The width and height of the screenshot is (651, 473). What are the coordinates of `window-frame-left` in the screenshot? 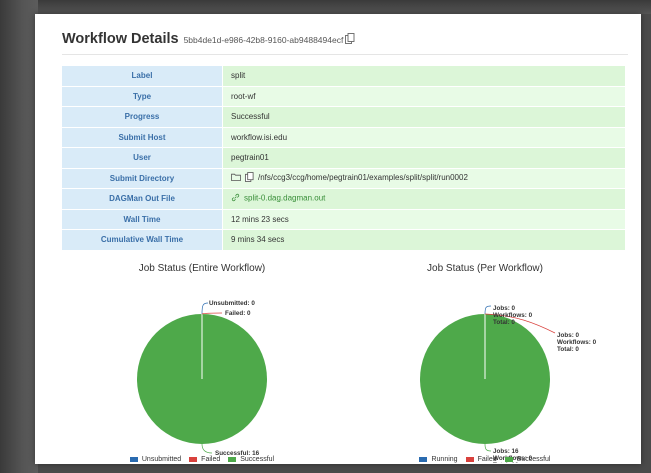 It's located at (19, 236).